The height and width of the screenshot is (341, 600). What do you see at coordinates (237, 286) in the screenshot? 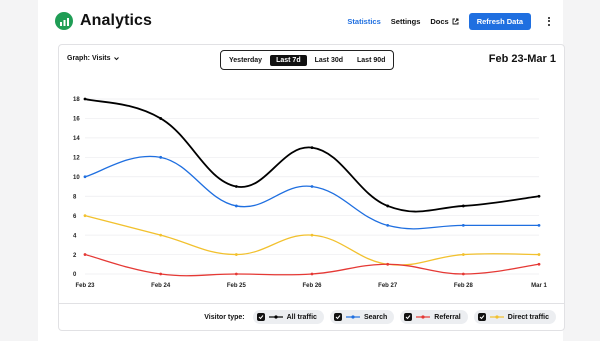
I see `x-tick-label: Feb 25` at bounding box center [237, 286].